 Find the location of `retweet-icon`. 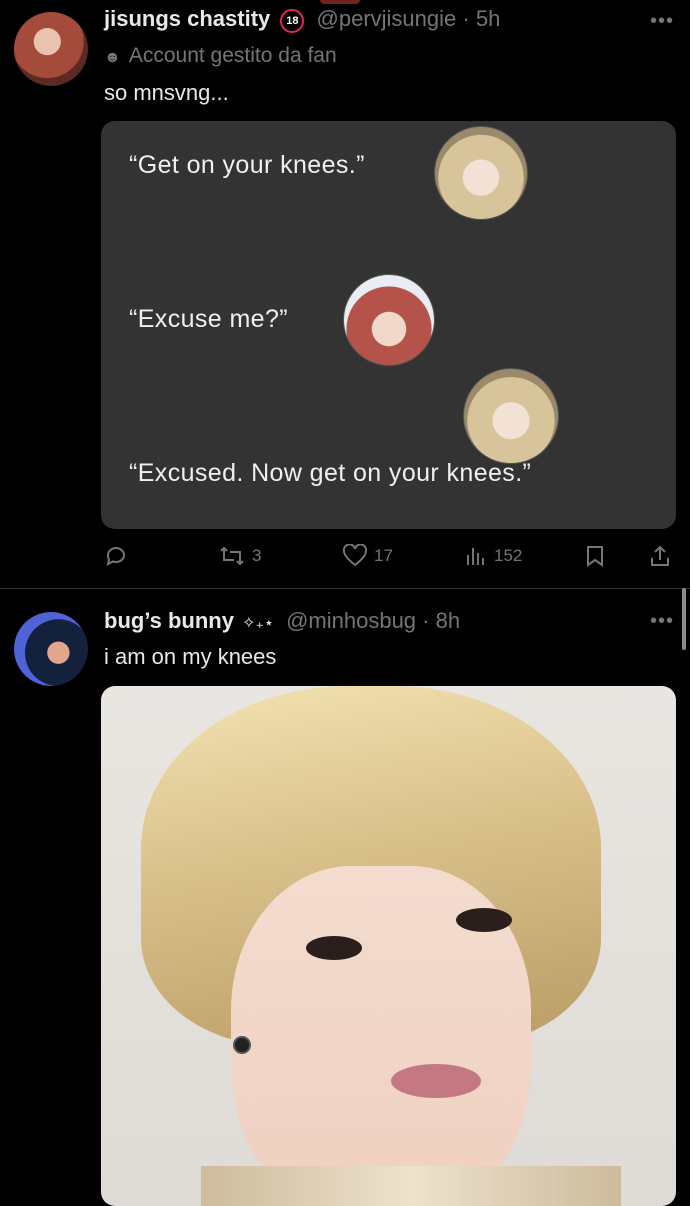

retweet-icon is located at coordinates (232, 556).